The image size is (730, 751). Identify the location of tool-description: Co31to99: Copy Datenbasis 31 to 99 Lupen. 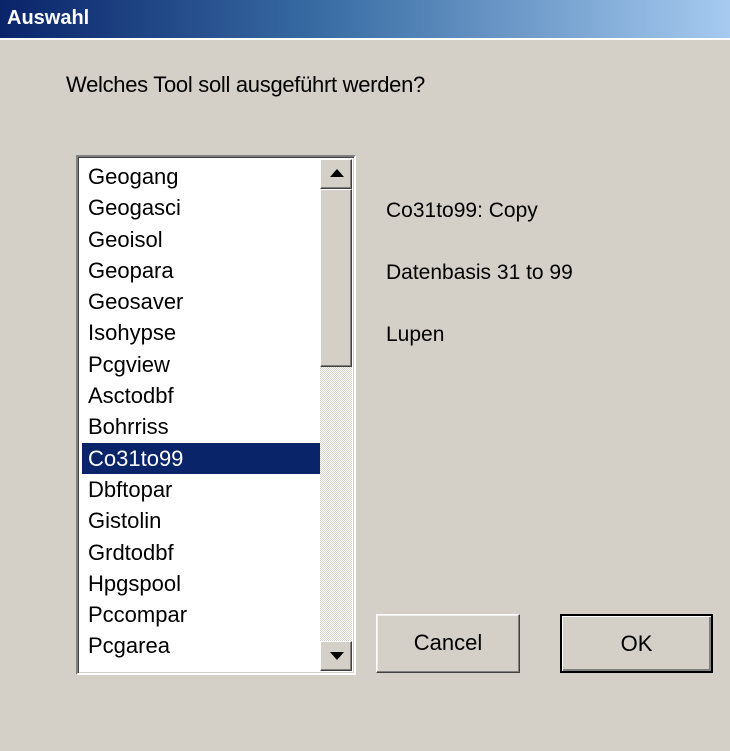
(479, 272).